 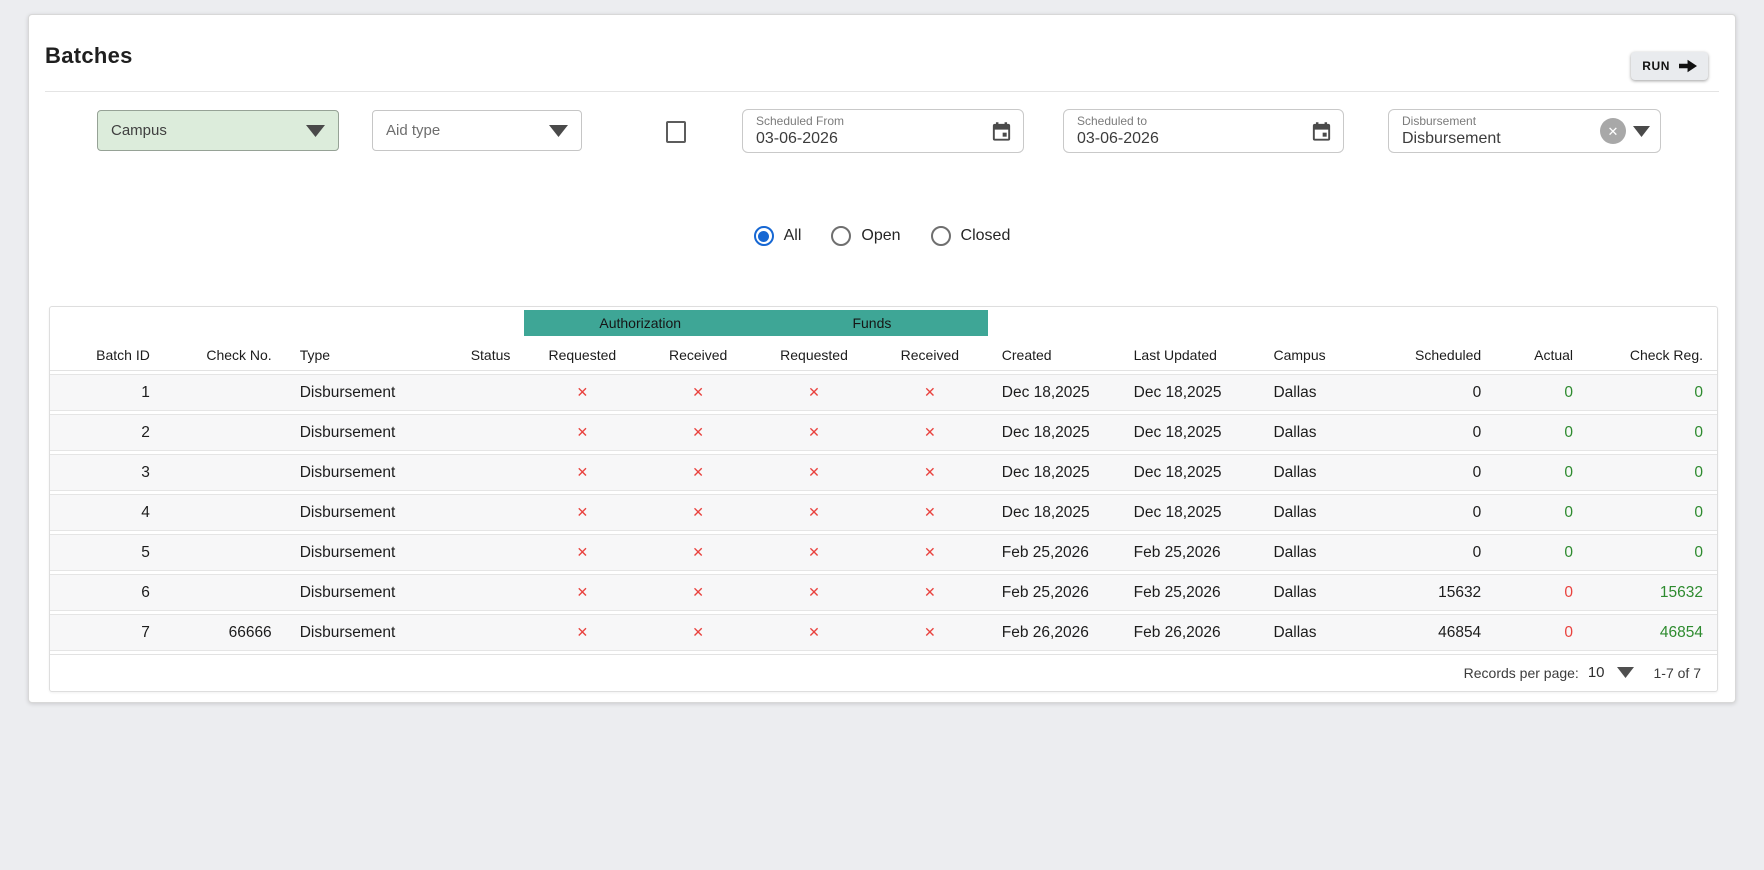 What do you see at coordinates (413, 130) in the screenshot?
I see `aid-type-select-label: Aid type` at bounding box center [413, 130].